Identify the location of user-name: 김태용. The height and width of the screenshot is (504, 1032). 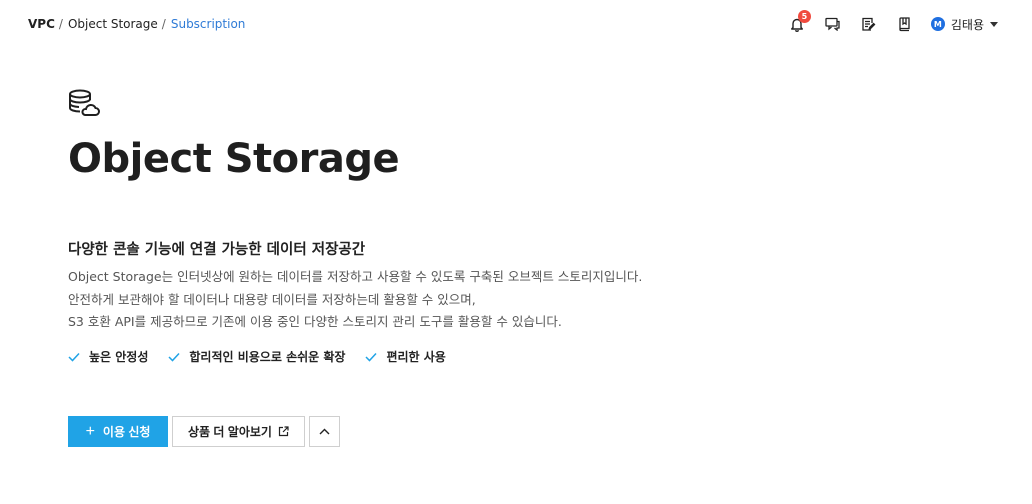
(967, 24).